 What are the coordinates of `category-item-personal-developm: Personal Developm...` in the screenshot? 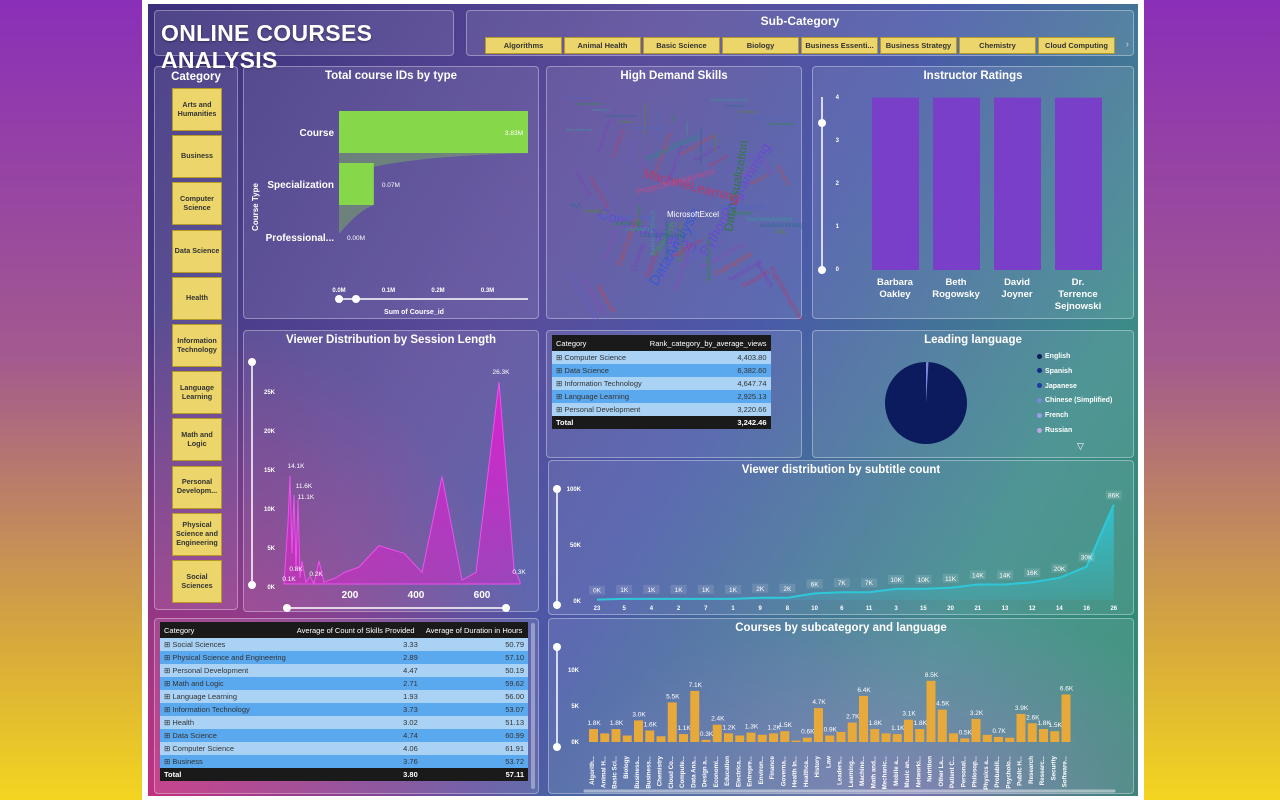 It's located at (197, 487).